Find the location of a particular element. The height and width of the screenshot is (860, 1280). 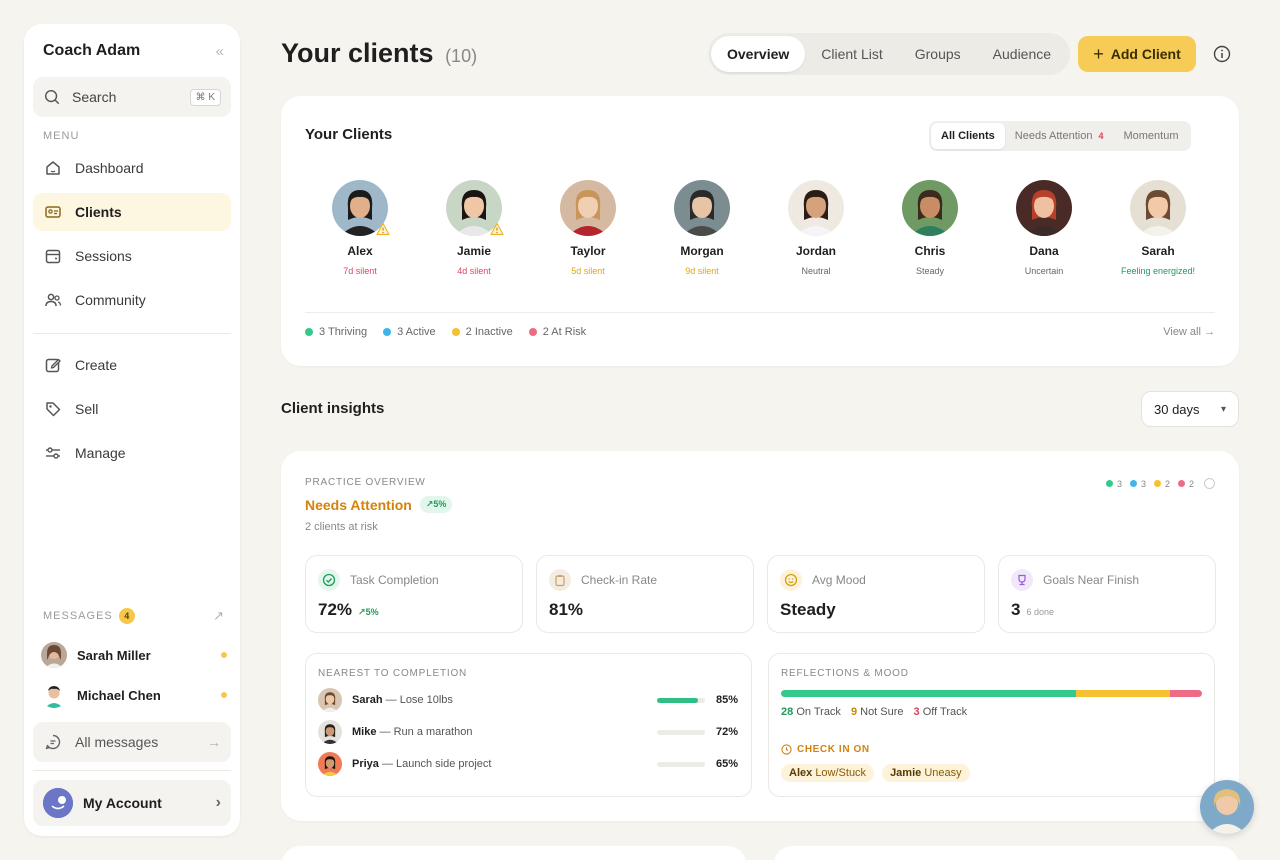

all-messages-button: All messages → is located at coordinates (132, 742).